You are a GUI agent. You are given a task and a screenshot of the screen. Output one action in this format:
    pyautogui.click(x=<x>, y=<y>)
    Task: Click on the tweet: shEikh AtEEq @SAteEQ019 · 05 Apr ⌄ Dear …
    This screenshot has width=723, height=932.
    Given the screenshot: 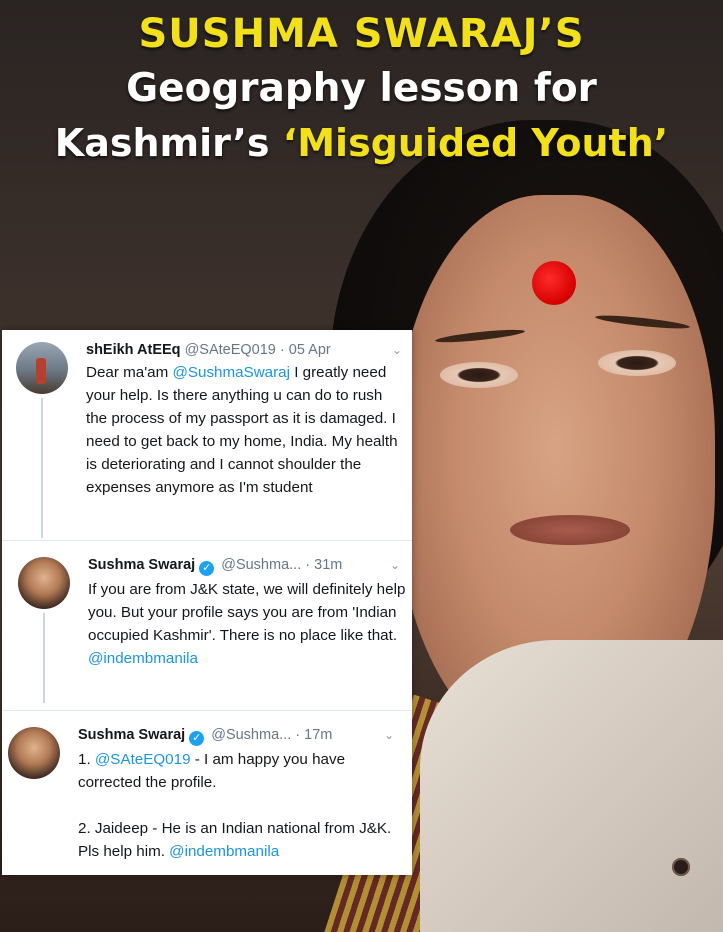 What is the action you would take?
    pyautogui.click(x=207, y=434)
    